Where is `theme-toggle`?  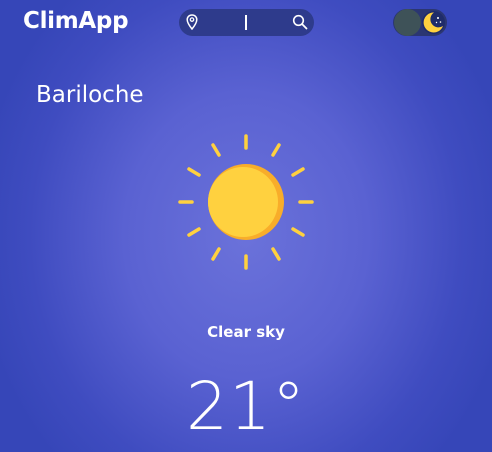 theme-toggle is located at coordinates (420, 22).